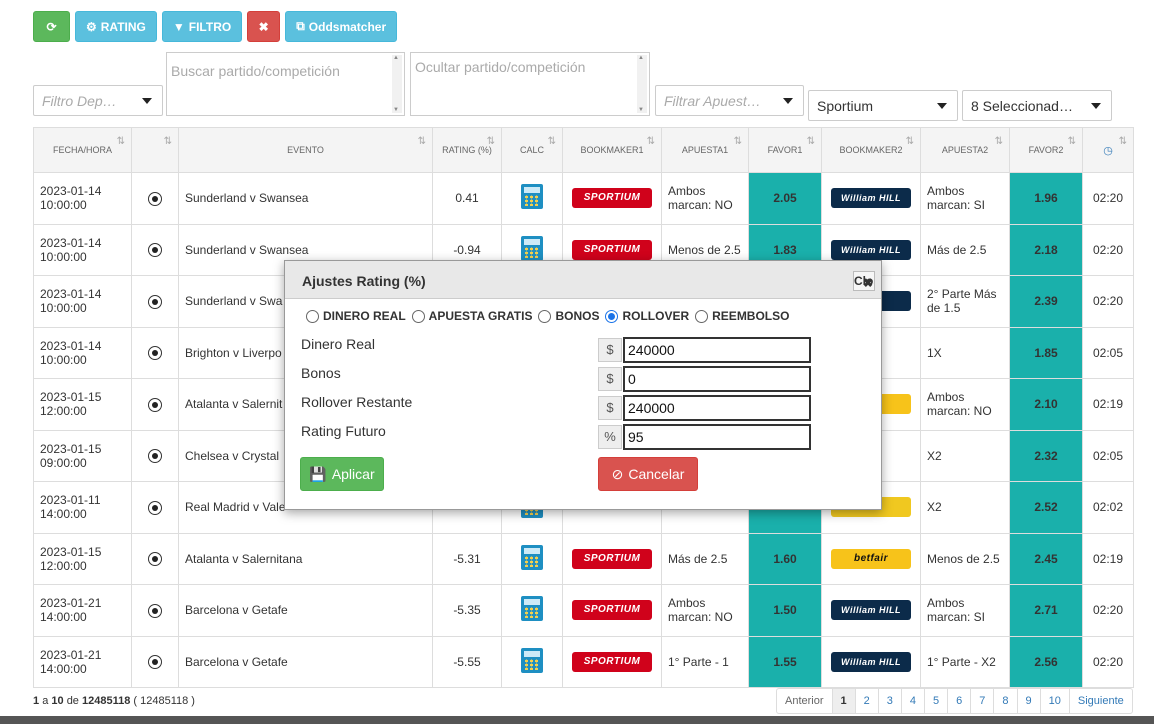 The height and width of the screenshot is (724, 1154). What do you see at coordinates (1046, 150) in the screenshot?
I see `column-header-10: FAVOR2 ⇅` at bounding box center [1046, 150].